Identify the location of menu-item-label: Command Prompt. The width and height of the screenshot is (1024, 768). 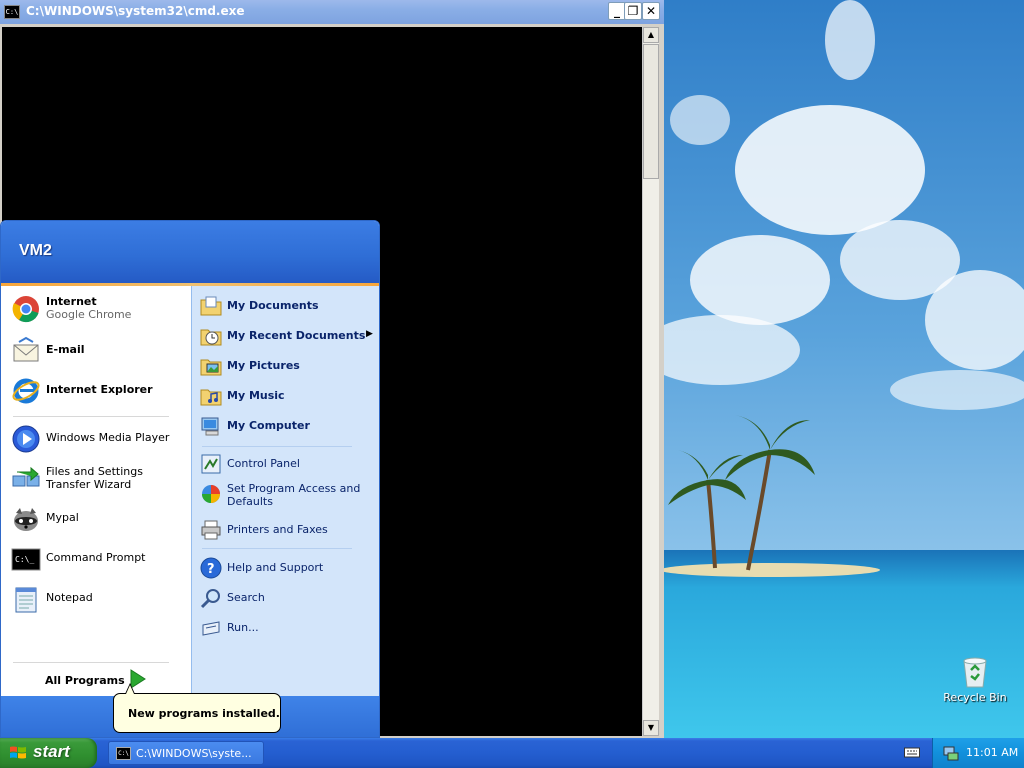
(96, 557).